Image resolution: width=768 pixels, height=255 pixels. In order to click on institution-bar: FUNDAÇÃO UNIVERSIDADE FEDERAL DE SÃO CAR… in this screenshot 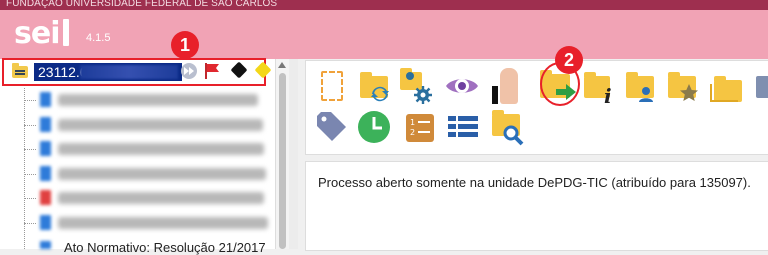, I will do `click(384, 5)`.